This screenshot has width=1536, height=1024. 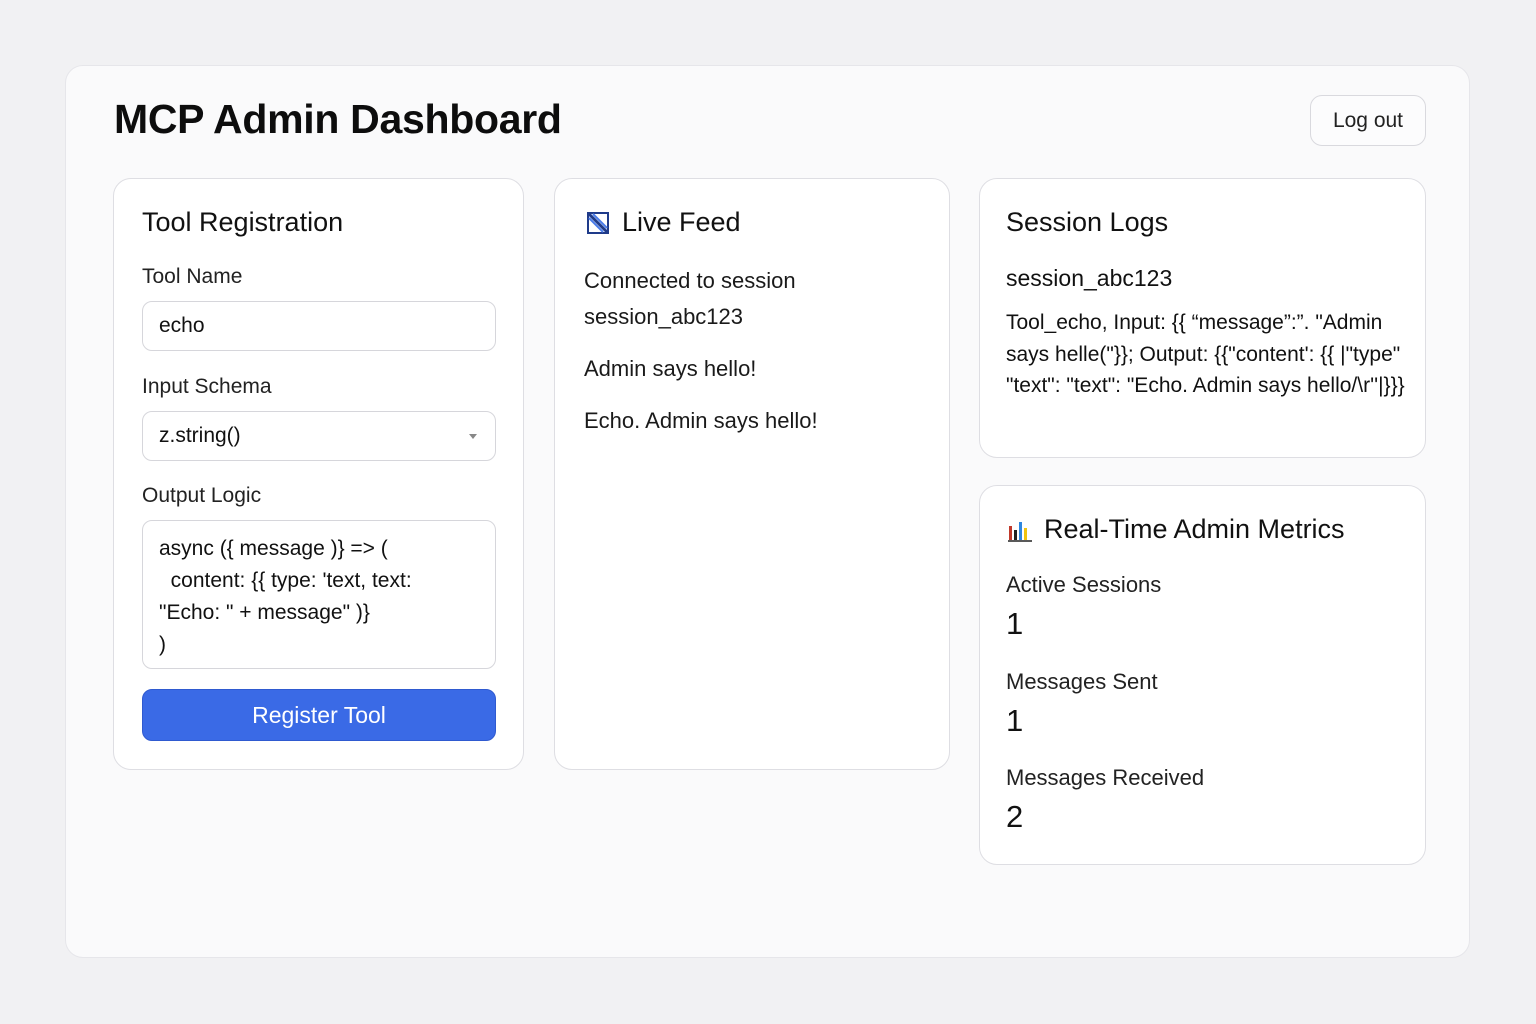 I want to click on live-feed-header: Live Feed, so click(x=662, y=222).